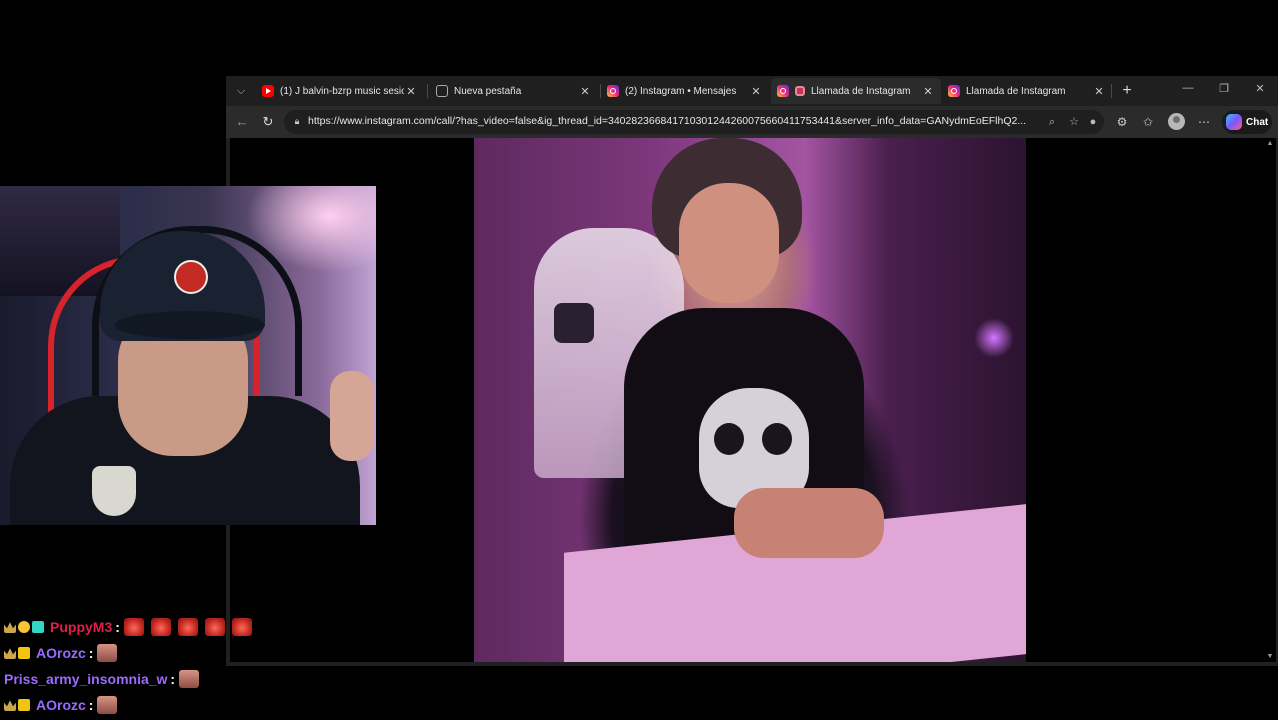 The image size is (1278, 720). I want to click on streamer-webcam, so click(188, 355).